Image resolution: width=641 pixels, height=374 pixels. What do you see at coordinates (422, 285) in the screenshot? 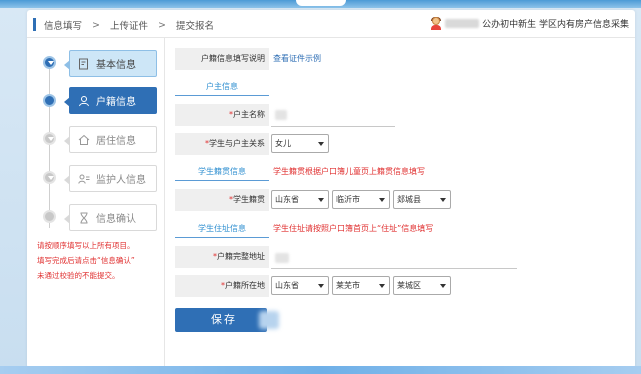
I see `location-district-select: 莱城区` at bounding box center [422, 285].